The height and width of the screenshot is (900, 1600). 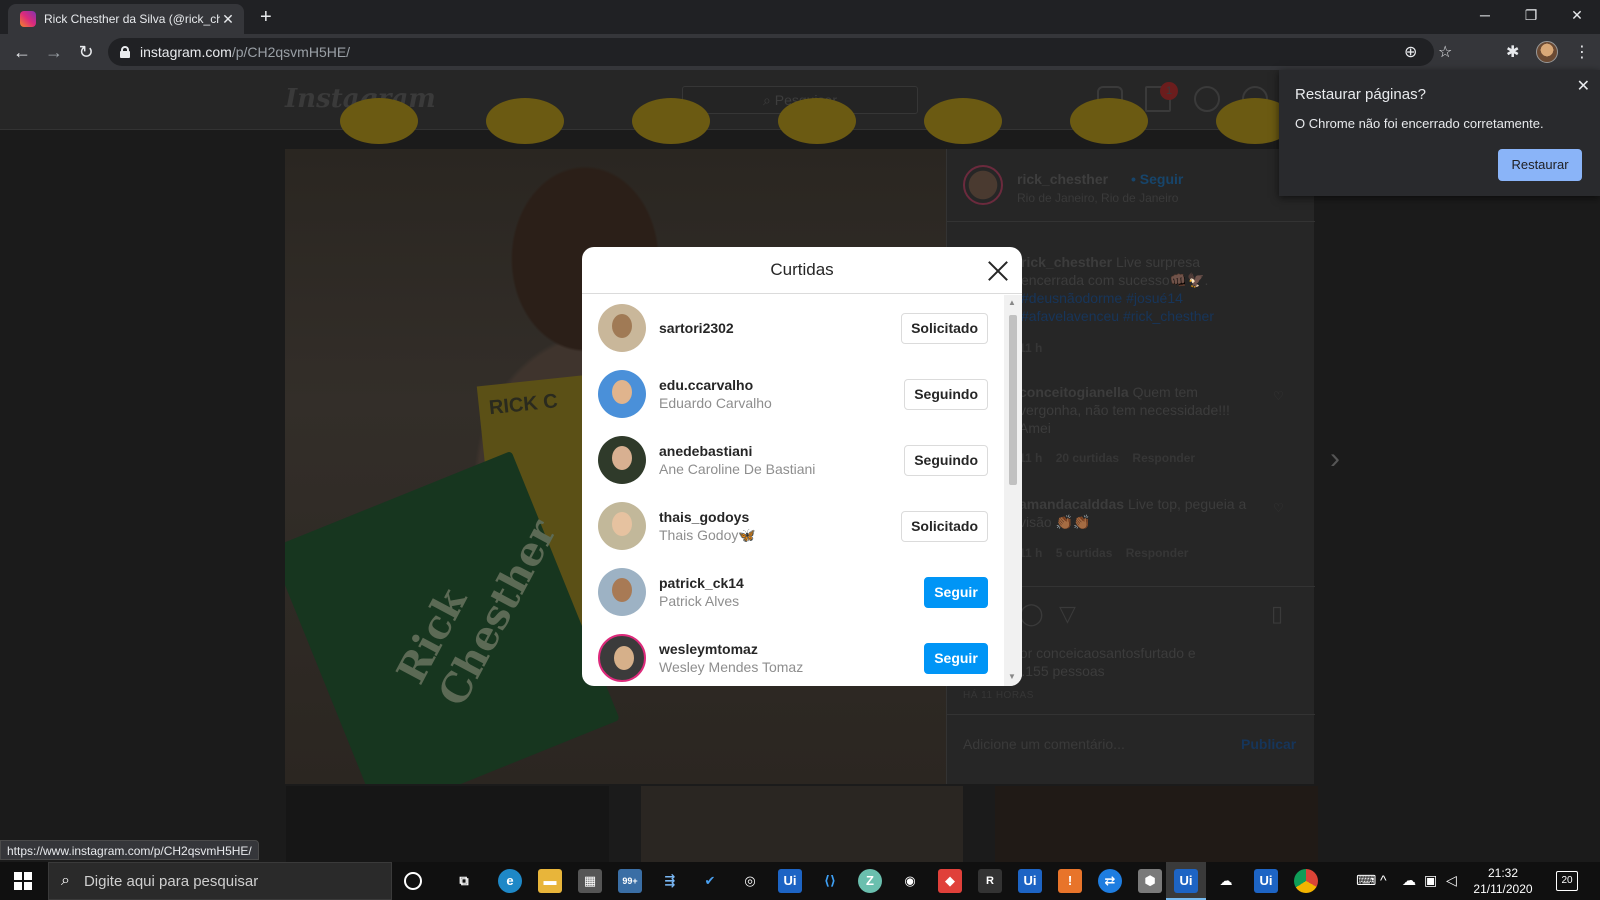 I want to click on windows-start-icon, so click(x=23, y=881).